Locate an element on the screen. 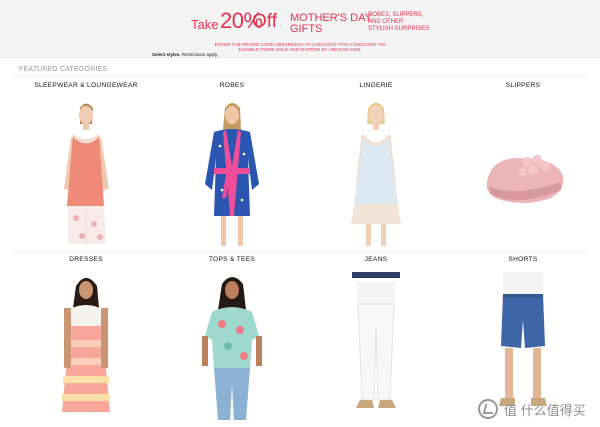  category-label: SHORTS is located at coordinates (523, 259).